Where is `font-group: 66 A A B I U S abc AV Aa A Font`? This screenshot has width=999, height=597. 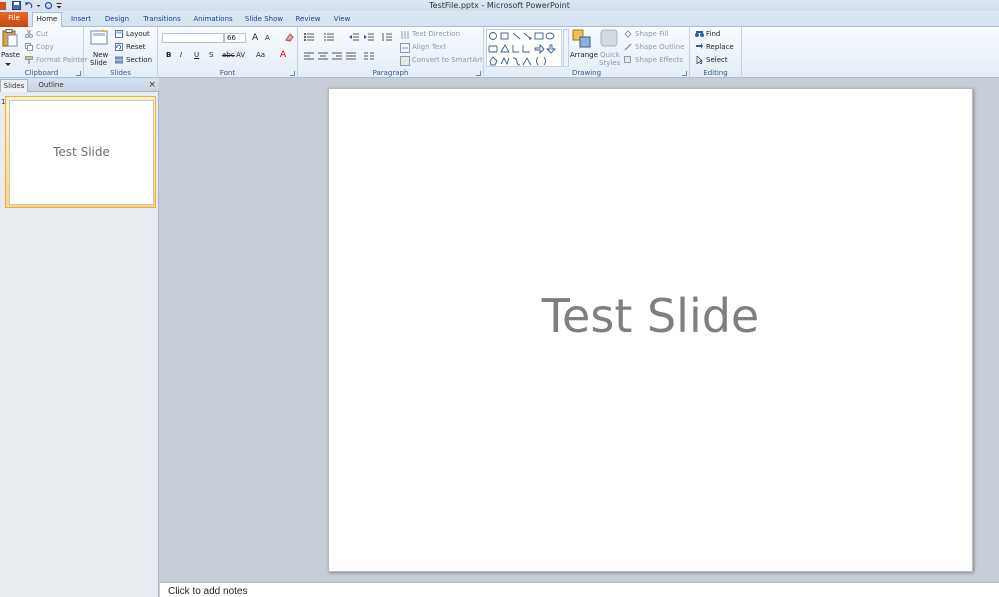 font-group: 66 A A B I U S abc AV Aa A Font is located at coordinates (228, 52).